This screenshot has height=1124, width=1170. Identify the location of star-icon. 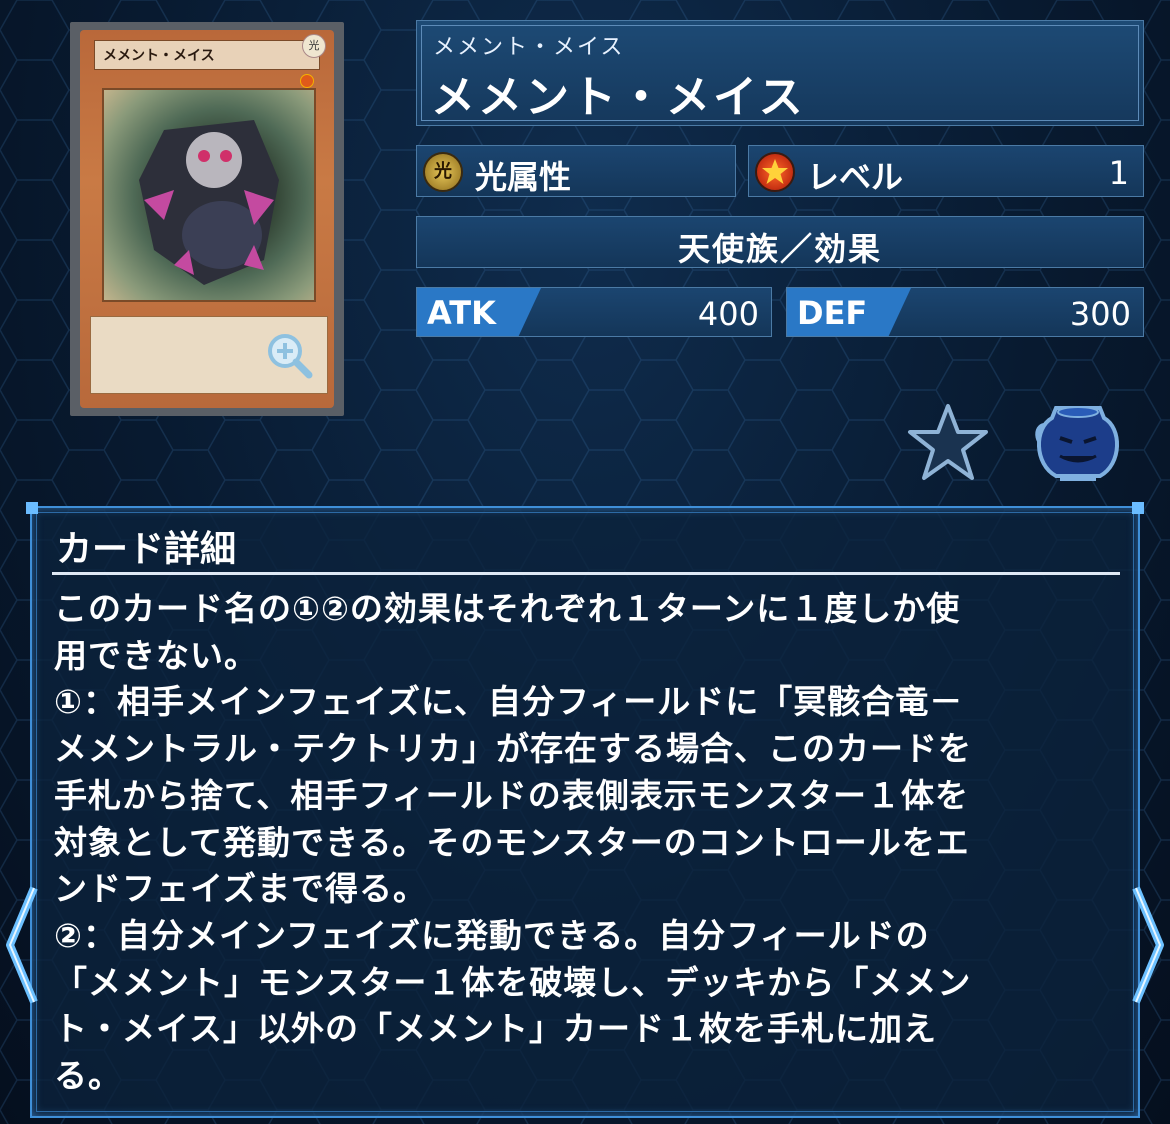
(948, 442).